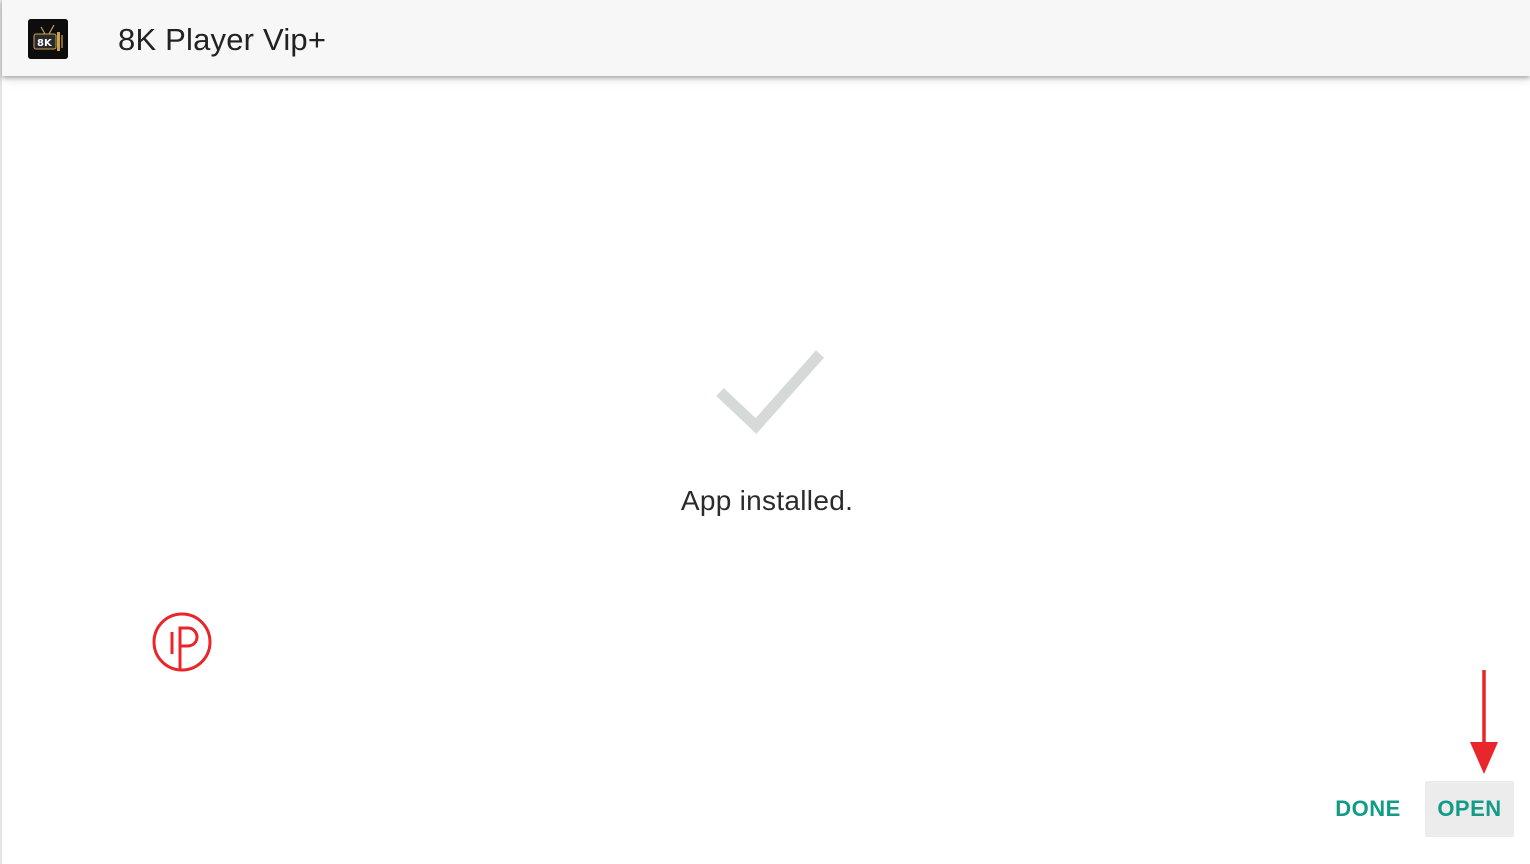 The image size is (1530, 864). Describe the element at coordinates (770, 392) in the screenshot. I see `checkmark-icon` at that location.